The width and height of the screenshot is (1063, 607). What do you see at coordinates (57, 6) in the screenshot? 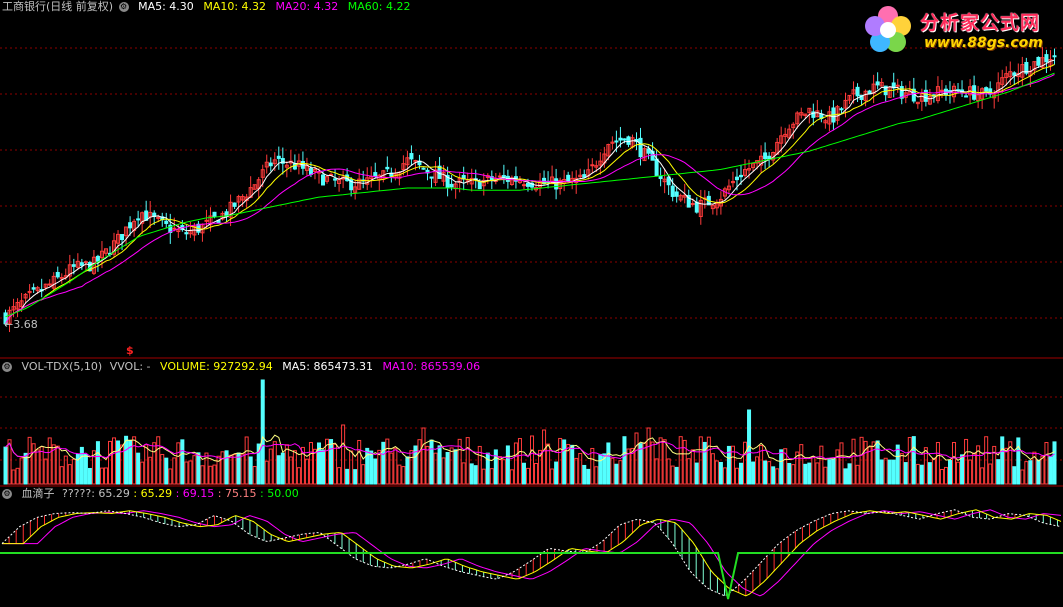
I see `price-title: 工商银行(日线 前复权)` at bounding box center [57, 6].